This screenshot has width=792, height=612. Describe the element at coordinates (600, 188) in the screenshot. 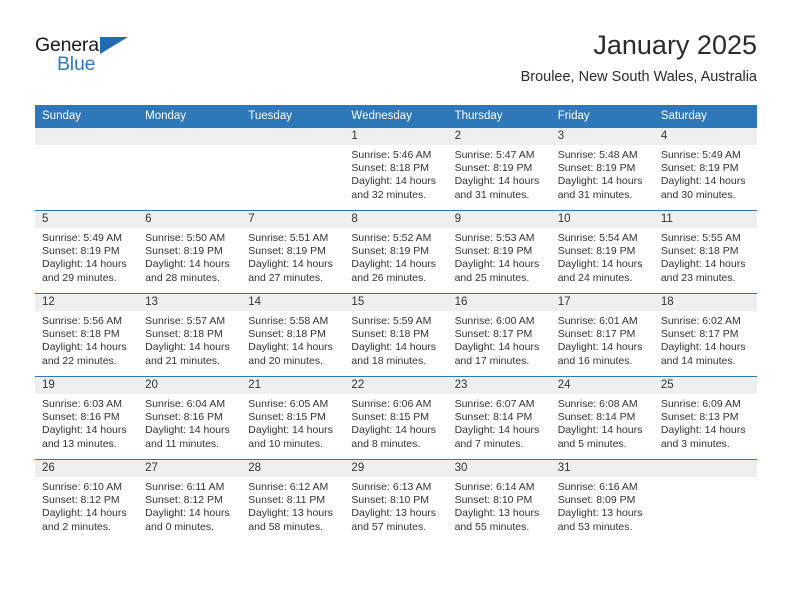

I see `daylight-text: Daylight: 14 hours and 31 minutes.` at that location.